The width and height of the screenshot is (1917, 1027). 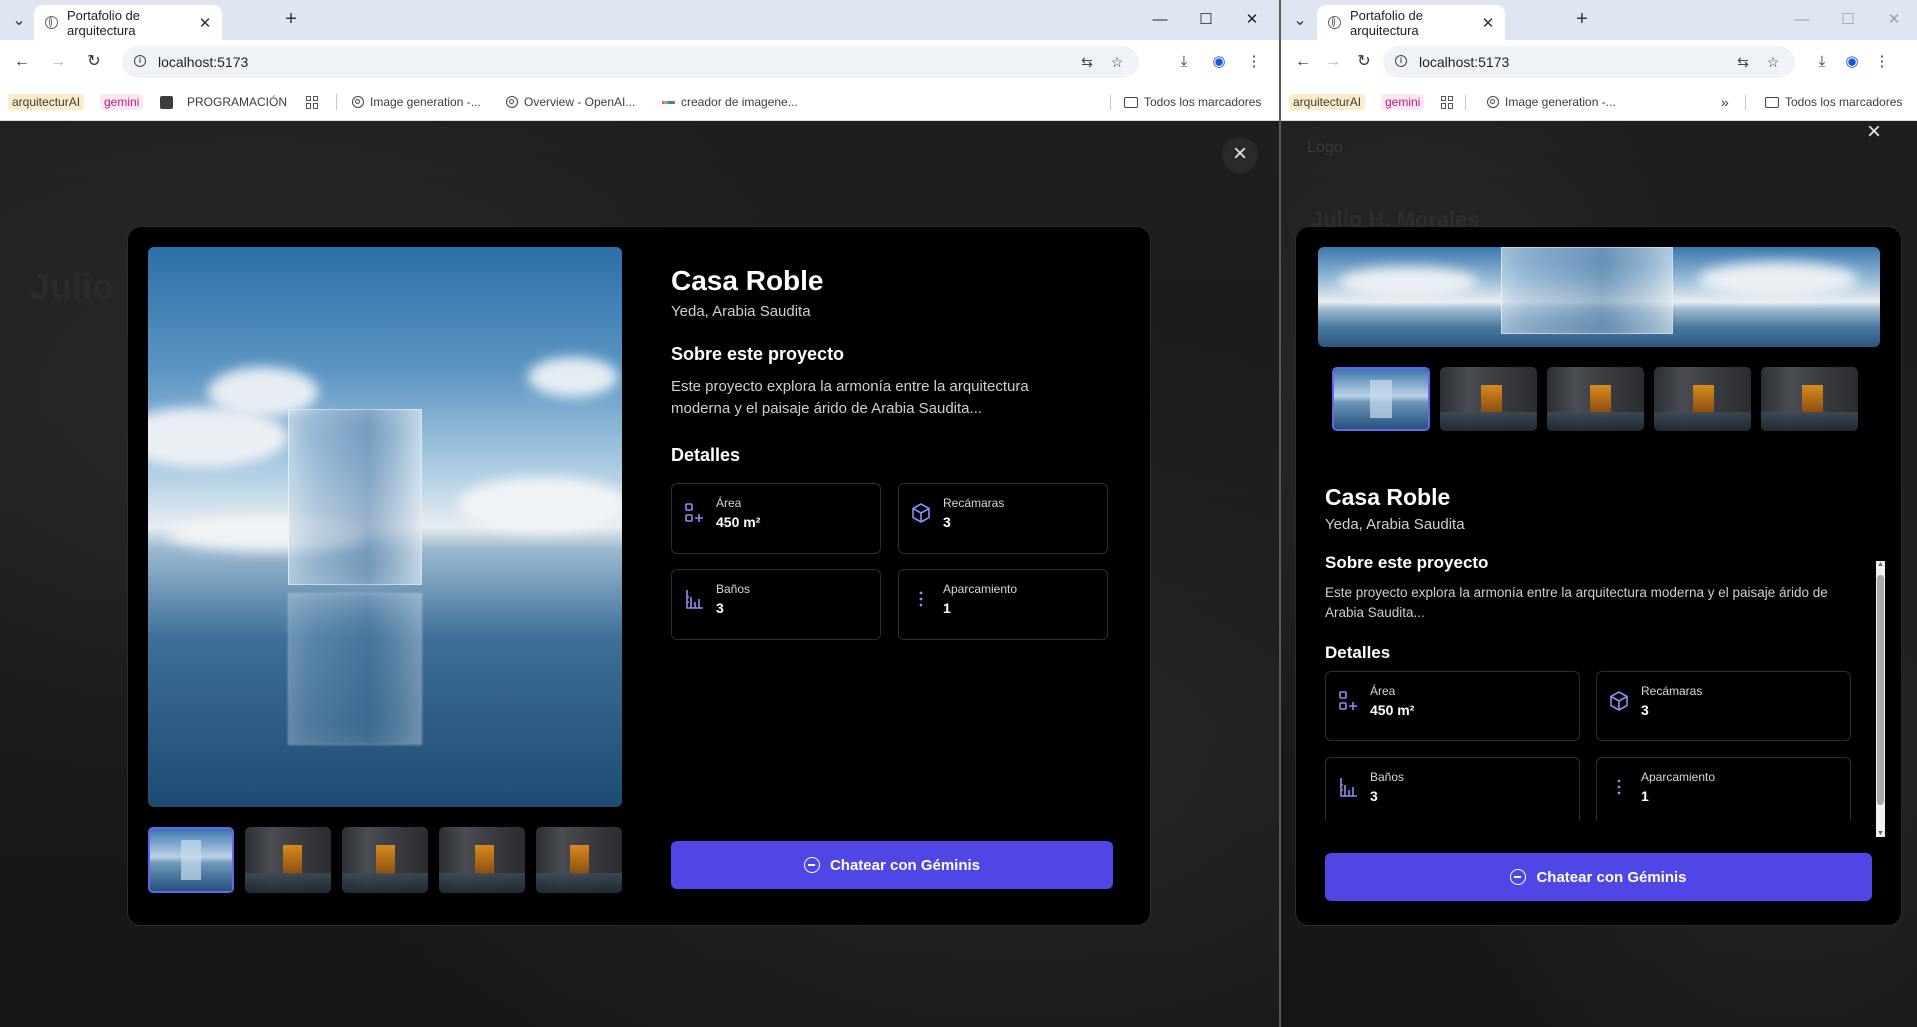 What do you see at coordinates (733, 589) in the screenshot?
I see `detail-label: Baños` at bounding box center [733, 589].